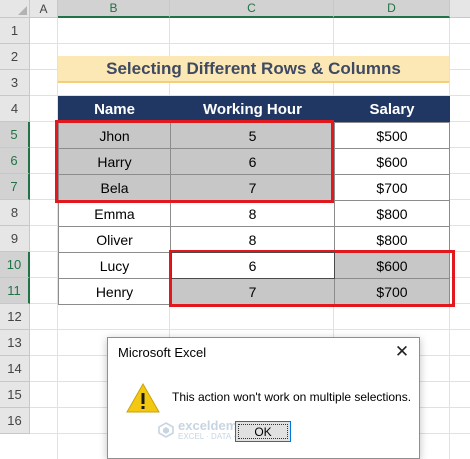  Describe the element at coordinates (15, 317) in the screenshot. I see `row-header-12: 12` at that location.